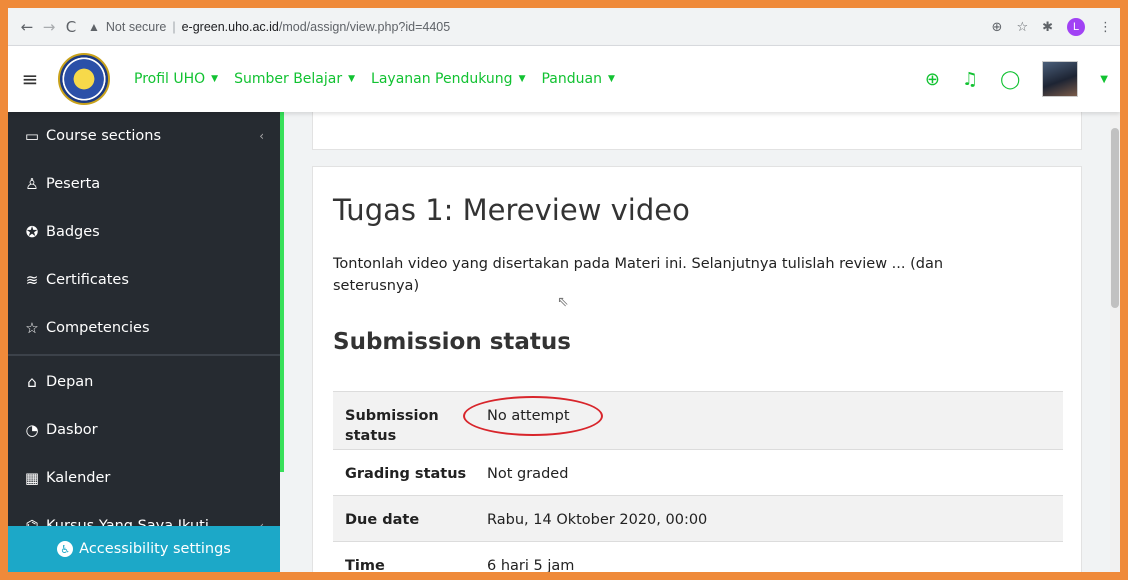 Image resolution: width=1128 pixels, height=580 pixels. What do you see at coordinates (261, 136) in the screenshot?
I see `chevron-left-icon: ‹` at bounding box center [261, 136].